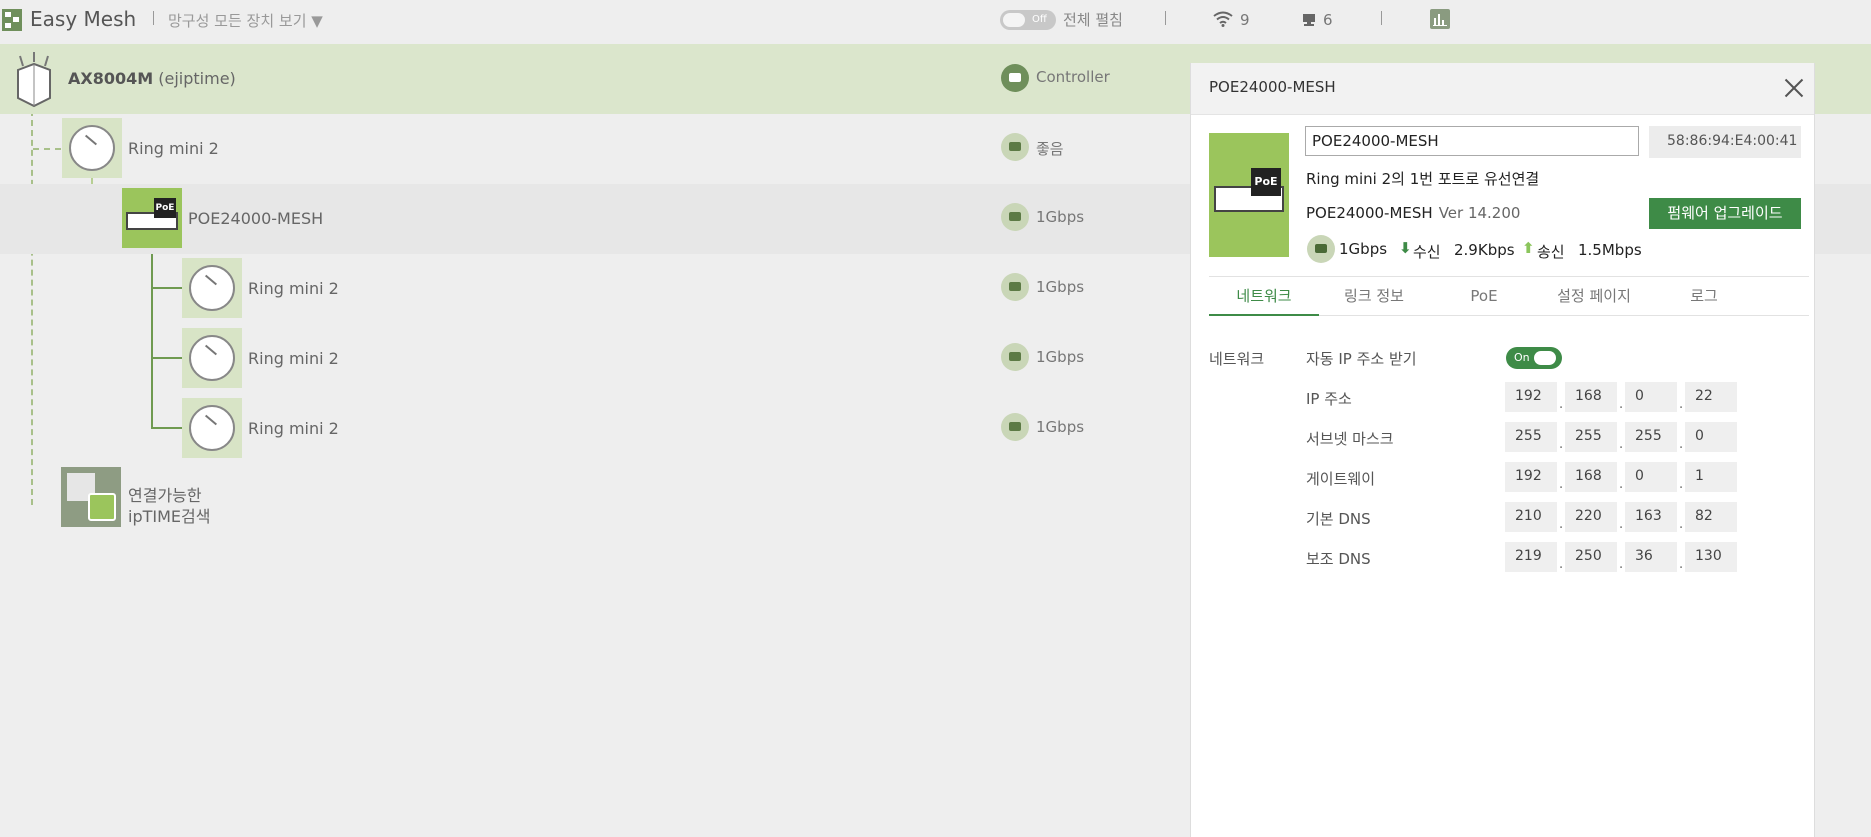 This screenshot has width=1871, height=837. I want to click on bar-chart-icon, so click(1440, 19).